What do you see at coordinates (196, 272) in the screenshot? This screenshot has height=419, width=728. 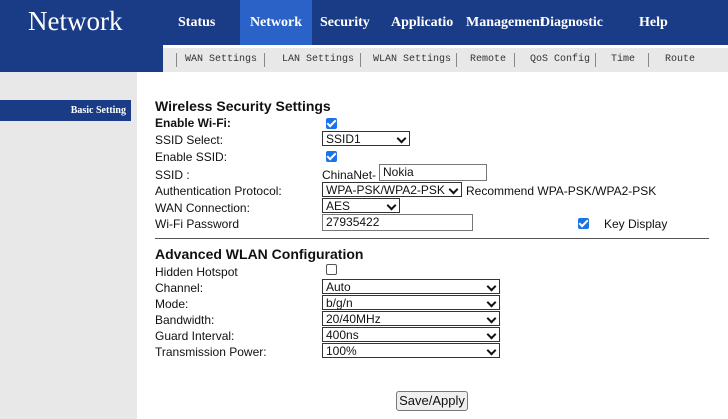 I see `hidden-hotspot-label: Hidden Hotspot` at bounding box center [196, 272].